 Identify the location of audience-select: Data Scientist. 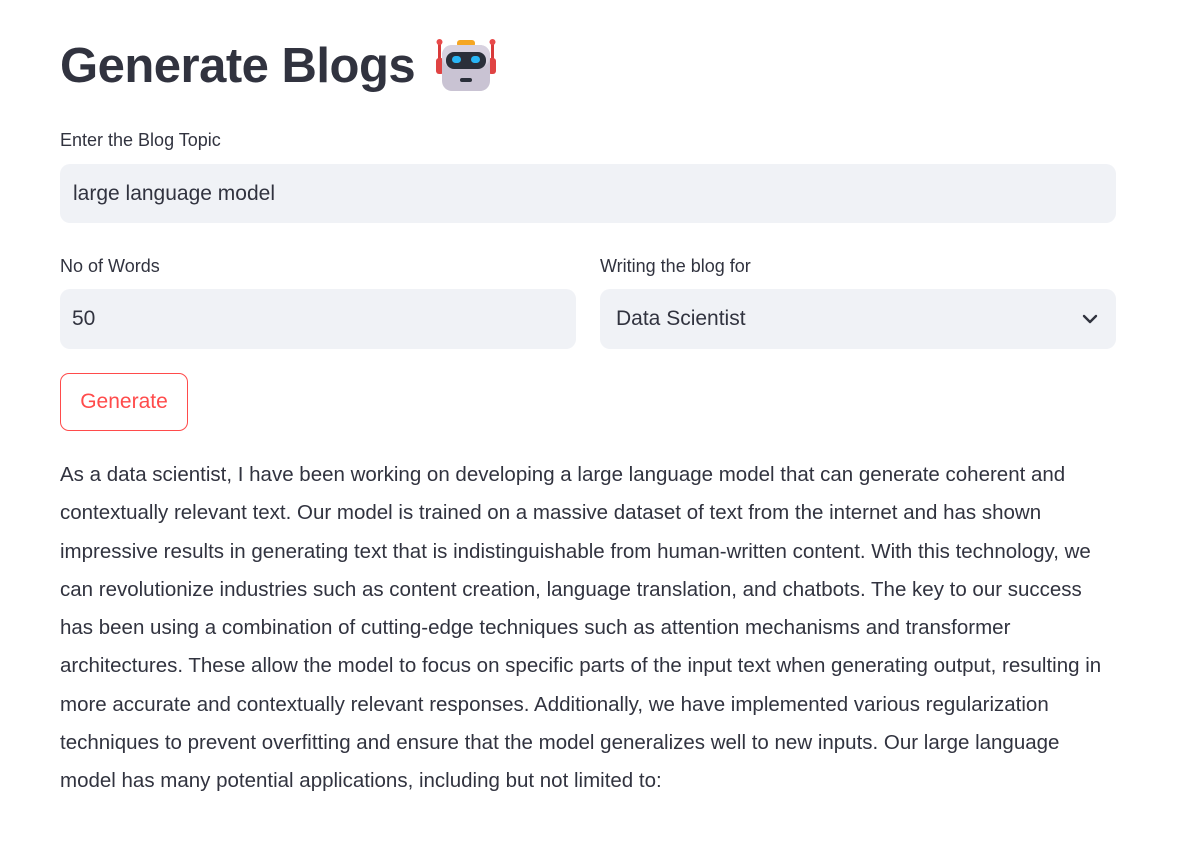
(858, 319).